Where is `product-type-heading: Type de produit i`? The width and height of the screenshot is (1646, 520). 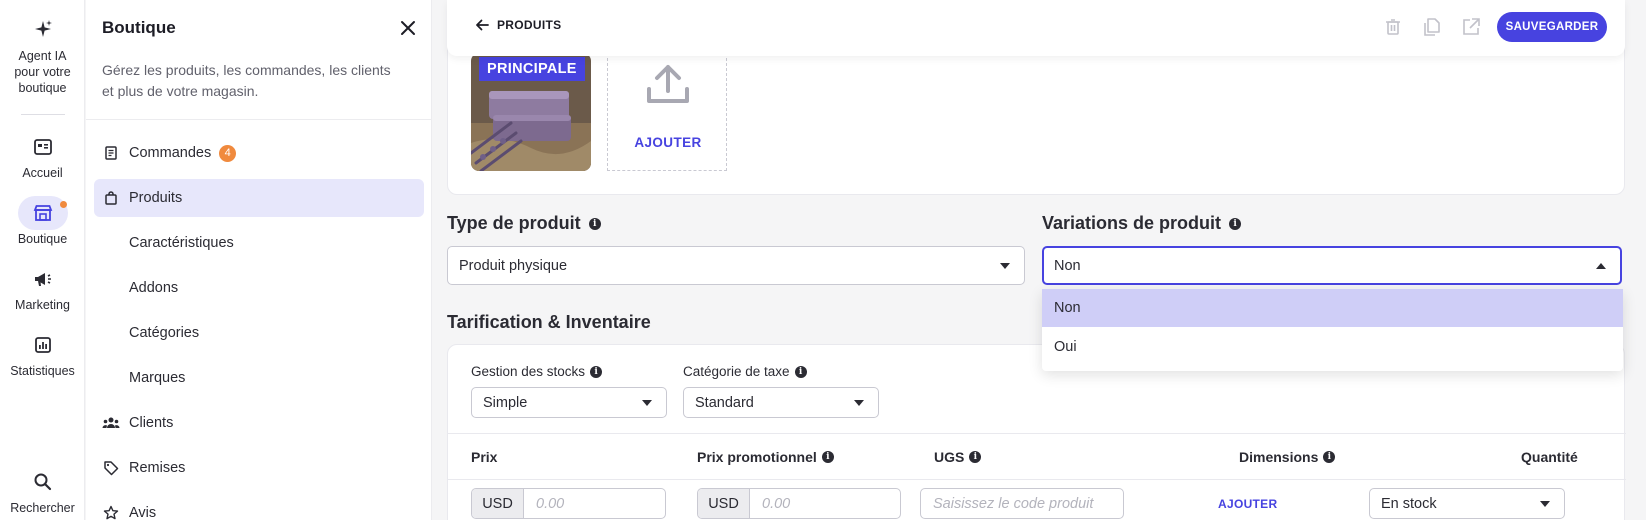
product-type-heading: Type de produit i is located at coordinates (524, 223).